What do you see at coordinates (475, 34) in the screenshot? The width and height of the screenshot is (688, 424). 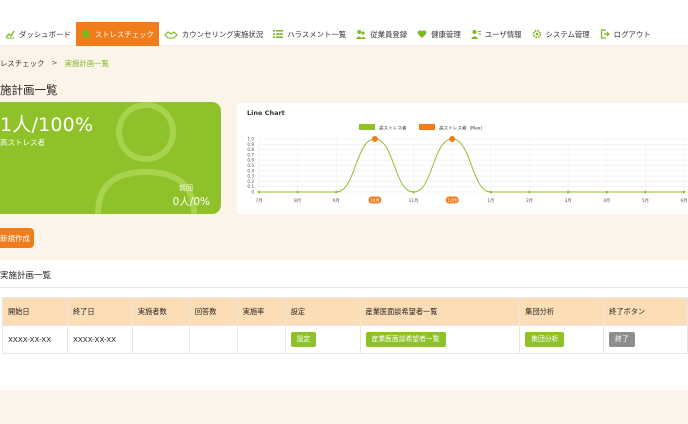 I see `user-info-icon` at bounding box center [475, 34].